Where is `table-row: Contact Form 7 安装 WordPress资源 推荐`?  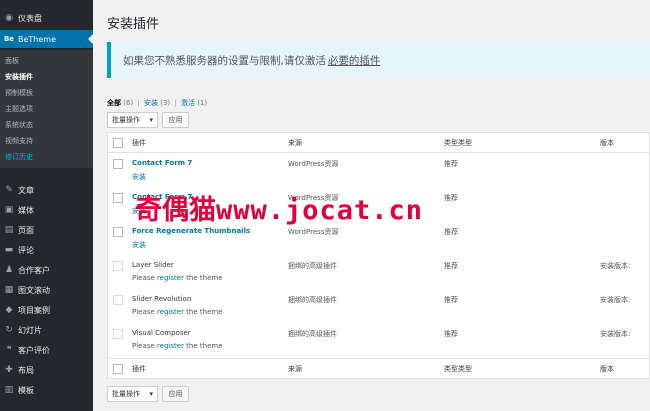 table-row: Contact Form 7 安装 WordPress资源 推荐 is located at coordinates (379, 170).